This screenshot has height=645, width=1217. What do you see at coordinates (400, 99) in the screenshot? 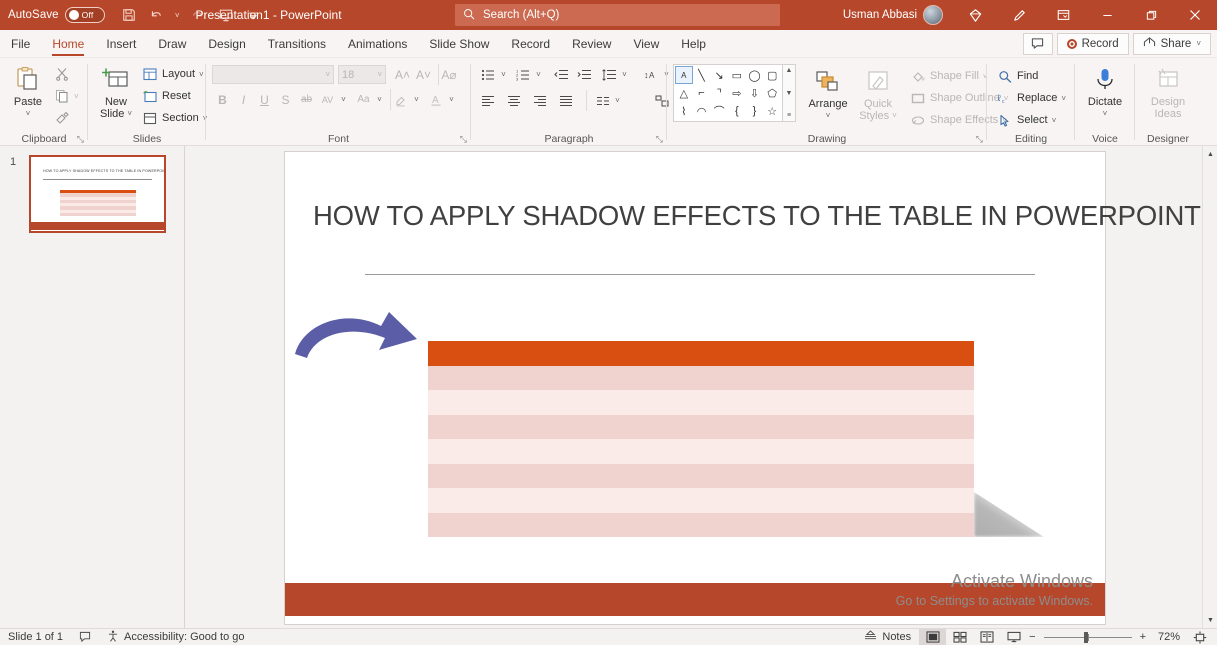
I see `text-highlight-color-icon` at bounding box center [400, 99].